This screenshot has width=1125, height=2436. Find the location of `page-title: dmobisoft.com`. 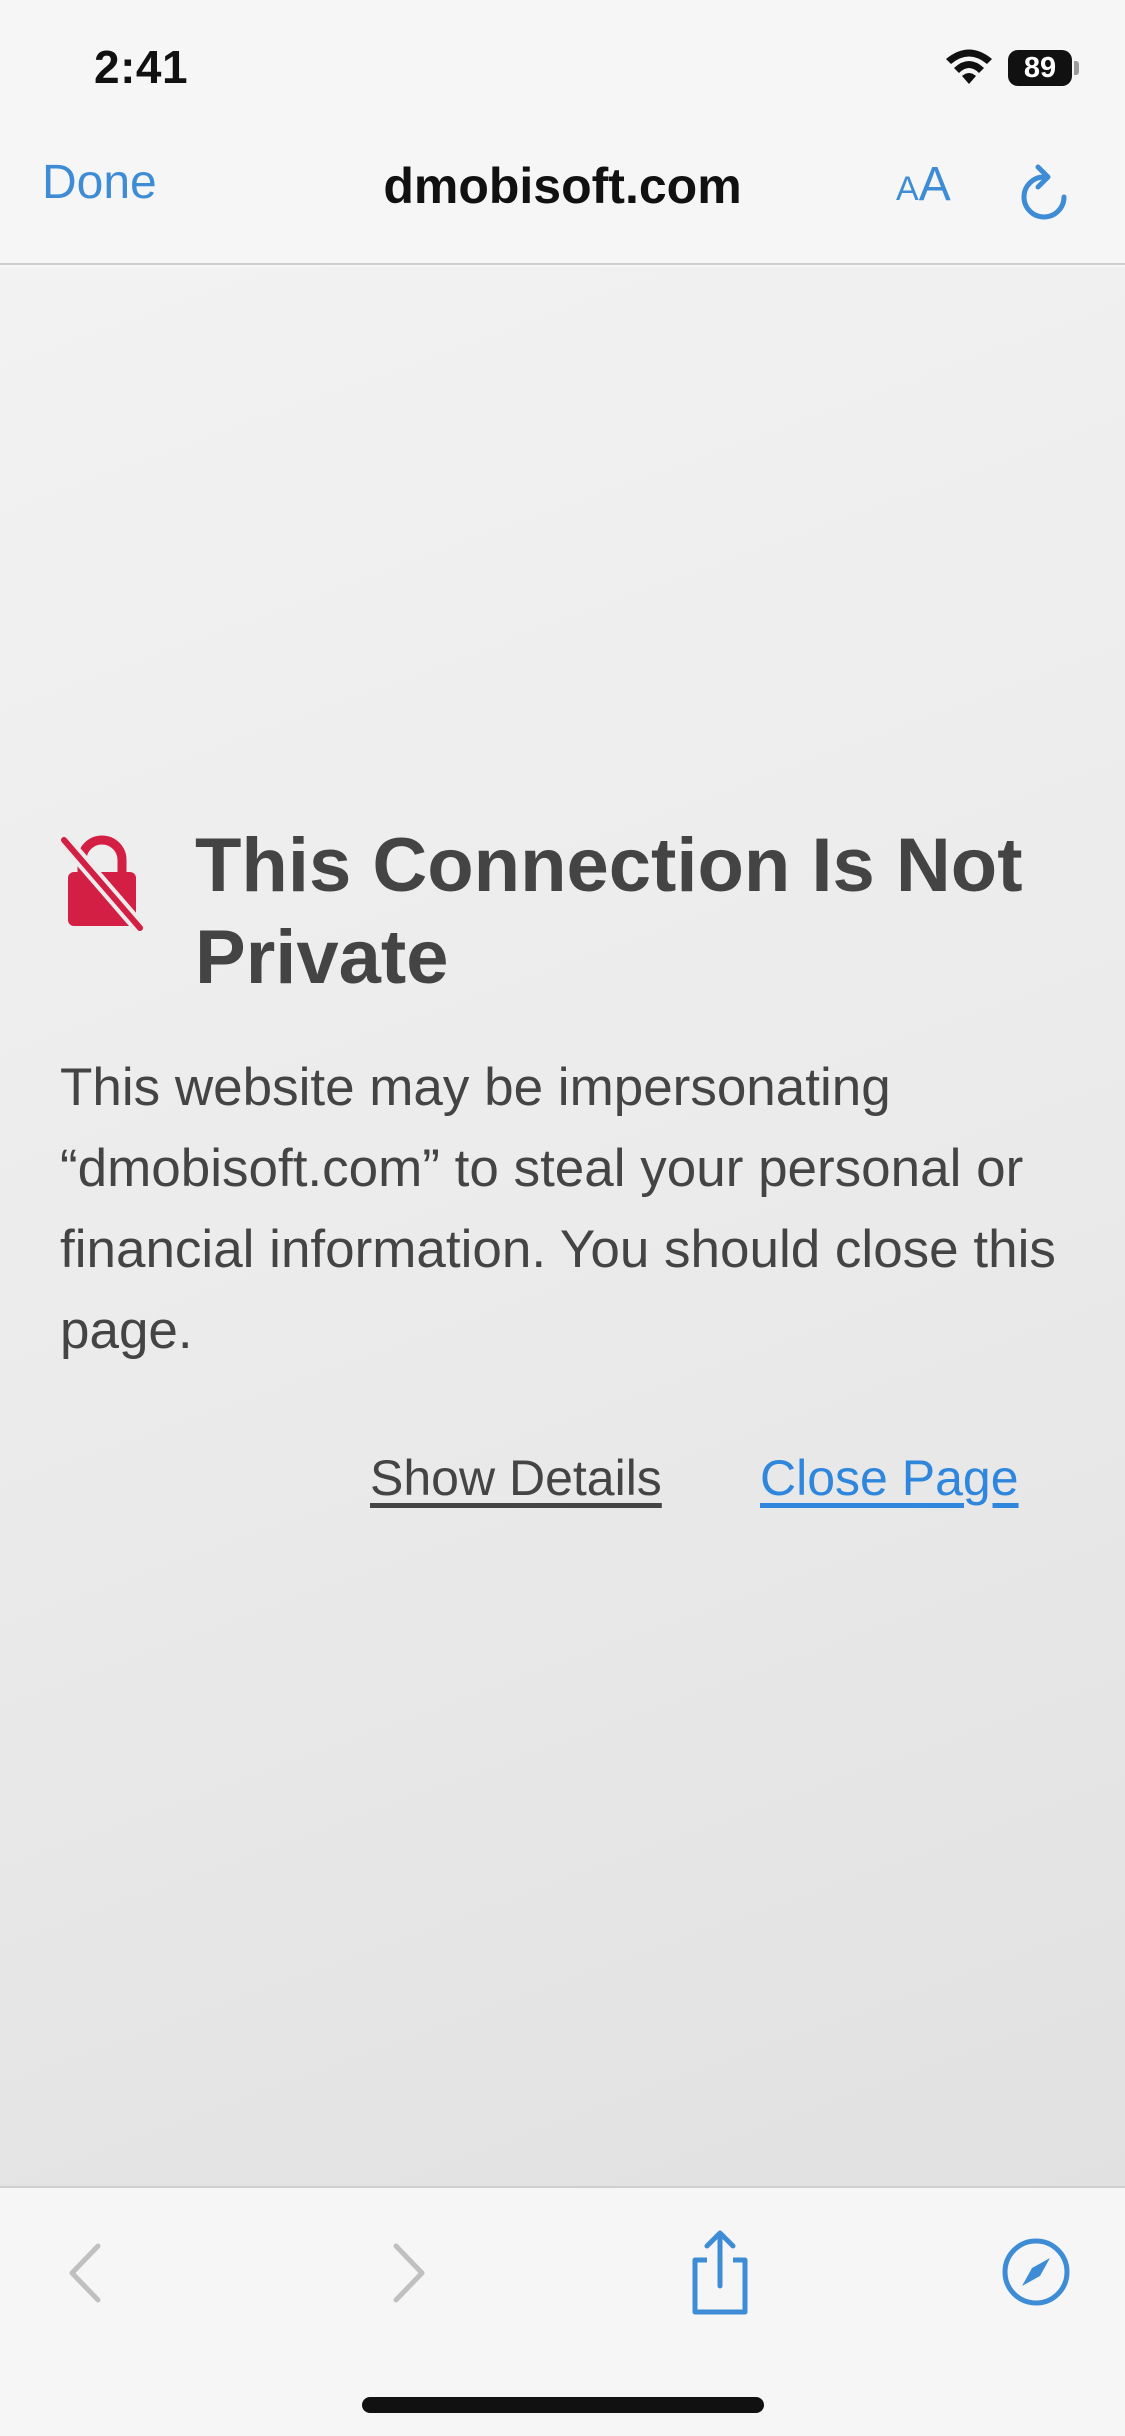

page-title: dmobisoft.com is located at coordinates (562, 186).